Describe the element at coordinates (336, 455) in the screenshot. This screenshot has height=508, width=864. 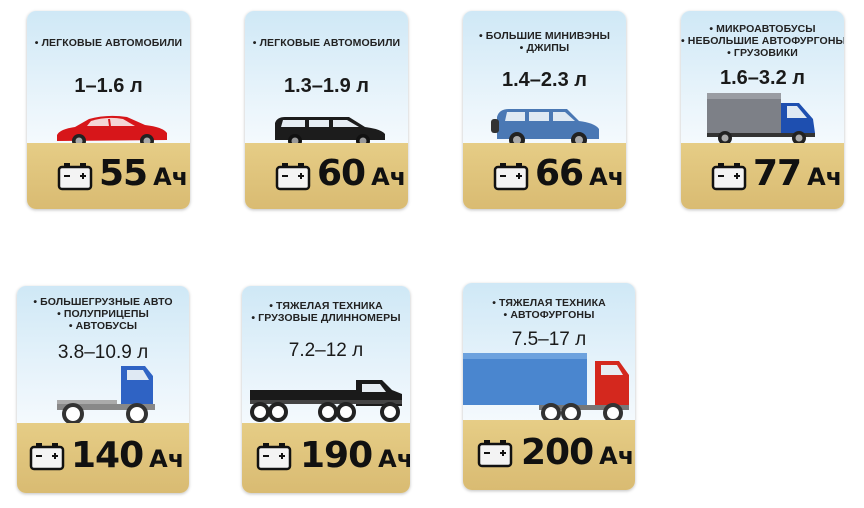
I see `capacity-value: 190` at that location.